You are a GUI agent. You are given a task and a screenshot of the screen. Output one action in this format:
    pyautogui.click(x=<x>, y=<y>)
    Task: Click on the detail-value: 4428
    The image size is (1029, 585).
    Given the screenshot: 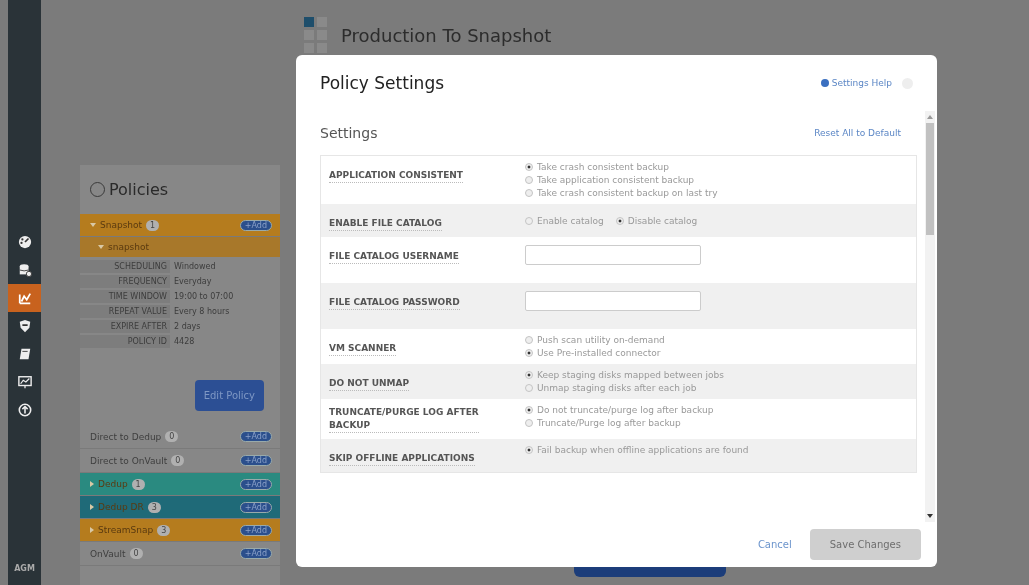 What is the action you would take?
    pyautogui.click(x=185, y=342)
    